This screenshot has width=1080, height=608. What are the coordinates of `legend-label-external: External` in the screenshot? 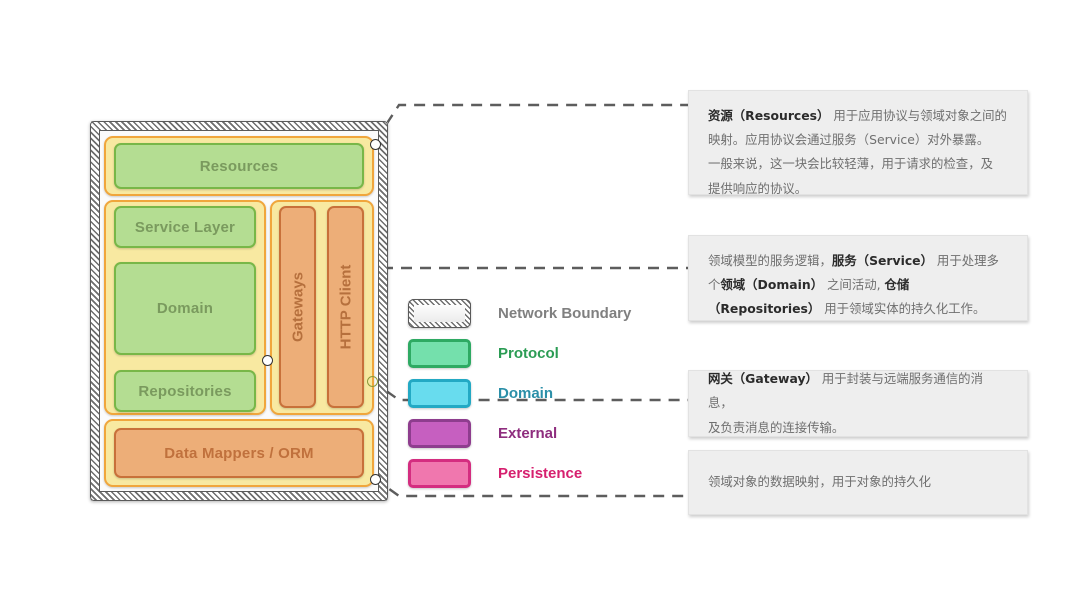 It's located at (528, 433).